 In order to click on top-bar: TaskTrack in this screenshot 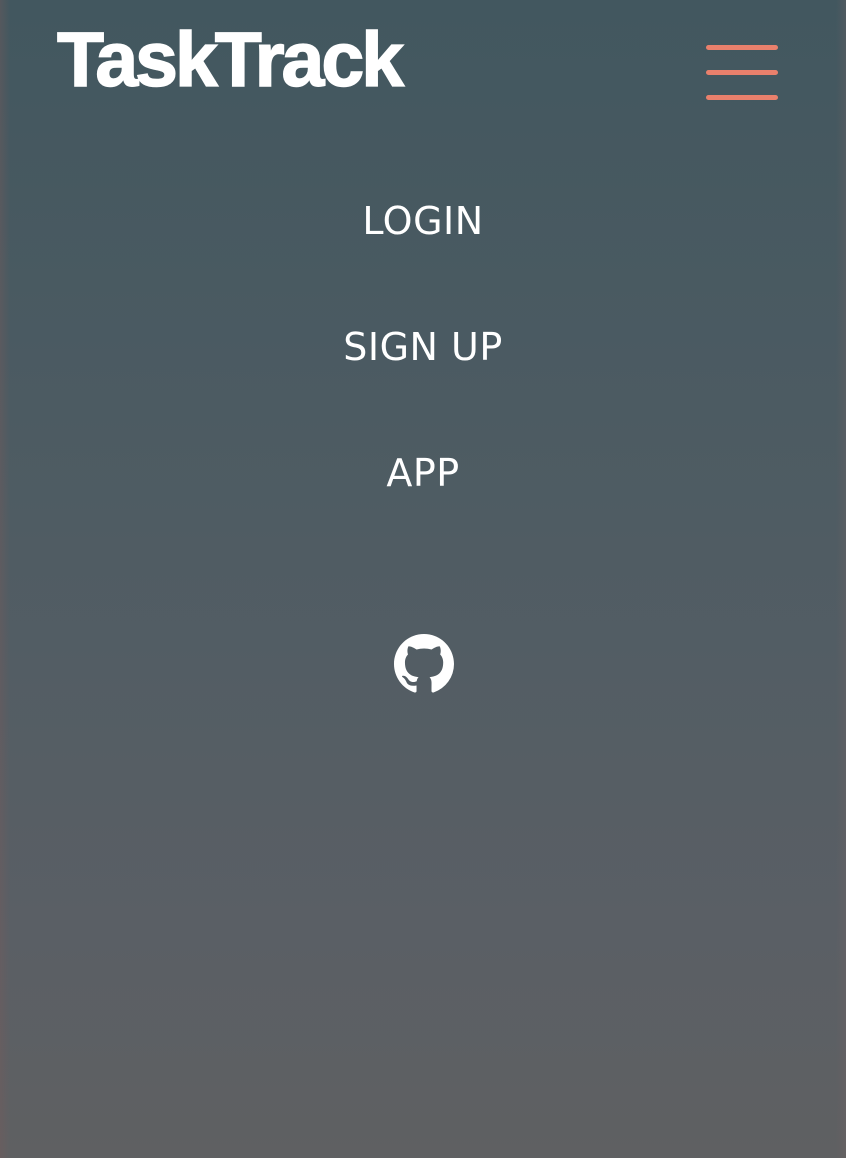, I will do `click(423, 72)`.